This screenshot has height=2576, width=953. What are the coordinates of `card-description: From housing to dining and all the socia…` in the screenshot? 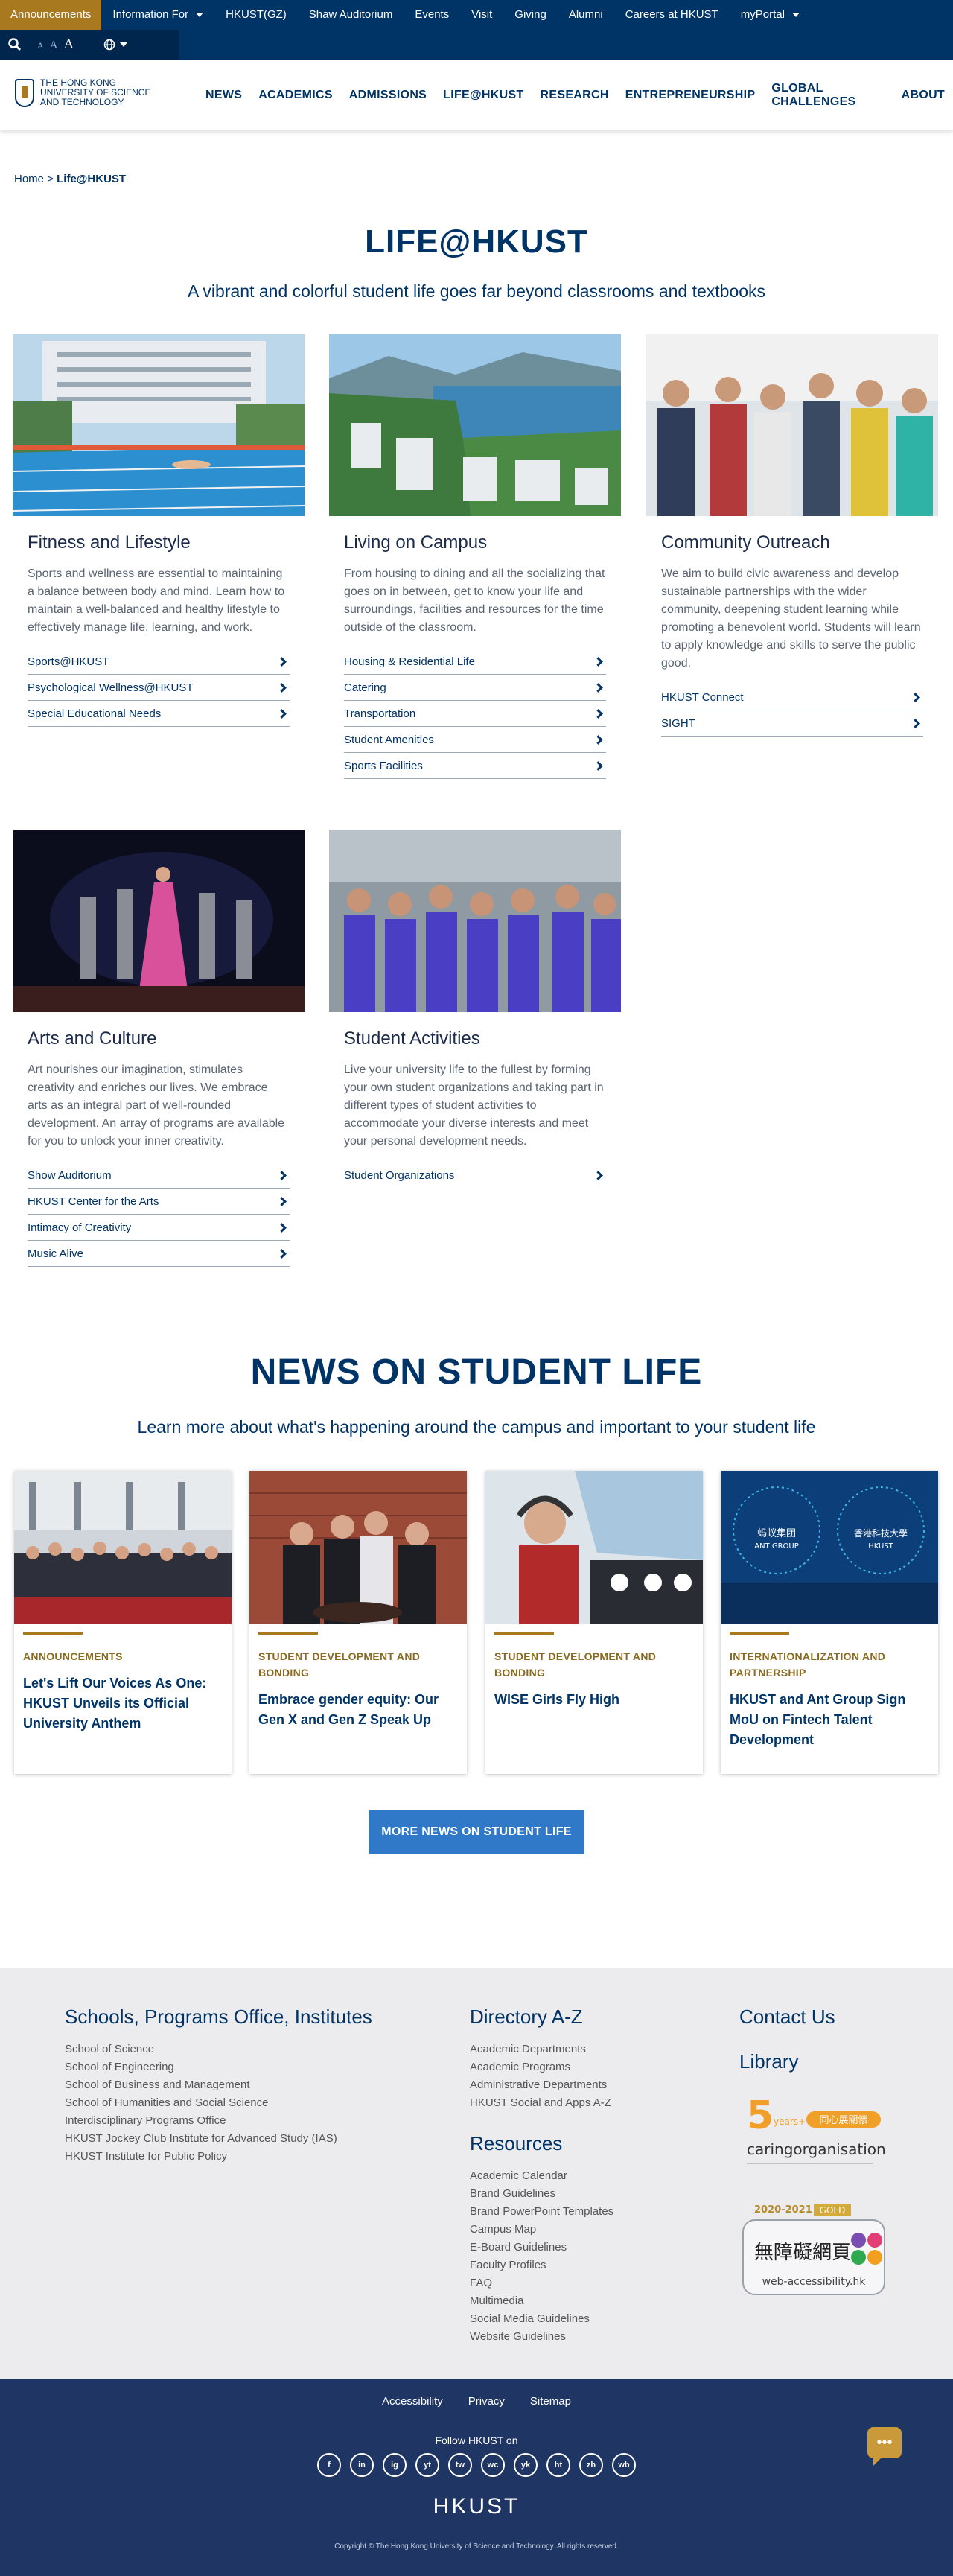 It's located at (474, 600).